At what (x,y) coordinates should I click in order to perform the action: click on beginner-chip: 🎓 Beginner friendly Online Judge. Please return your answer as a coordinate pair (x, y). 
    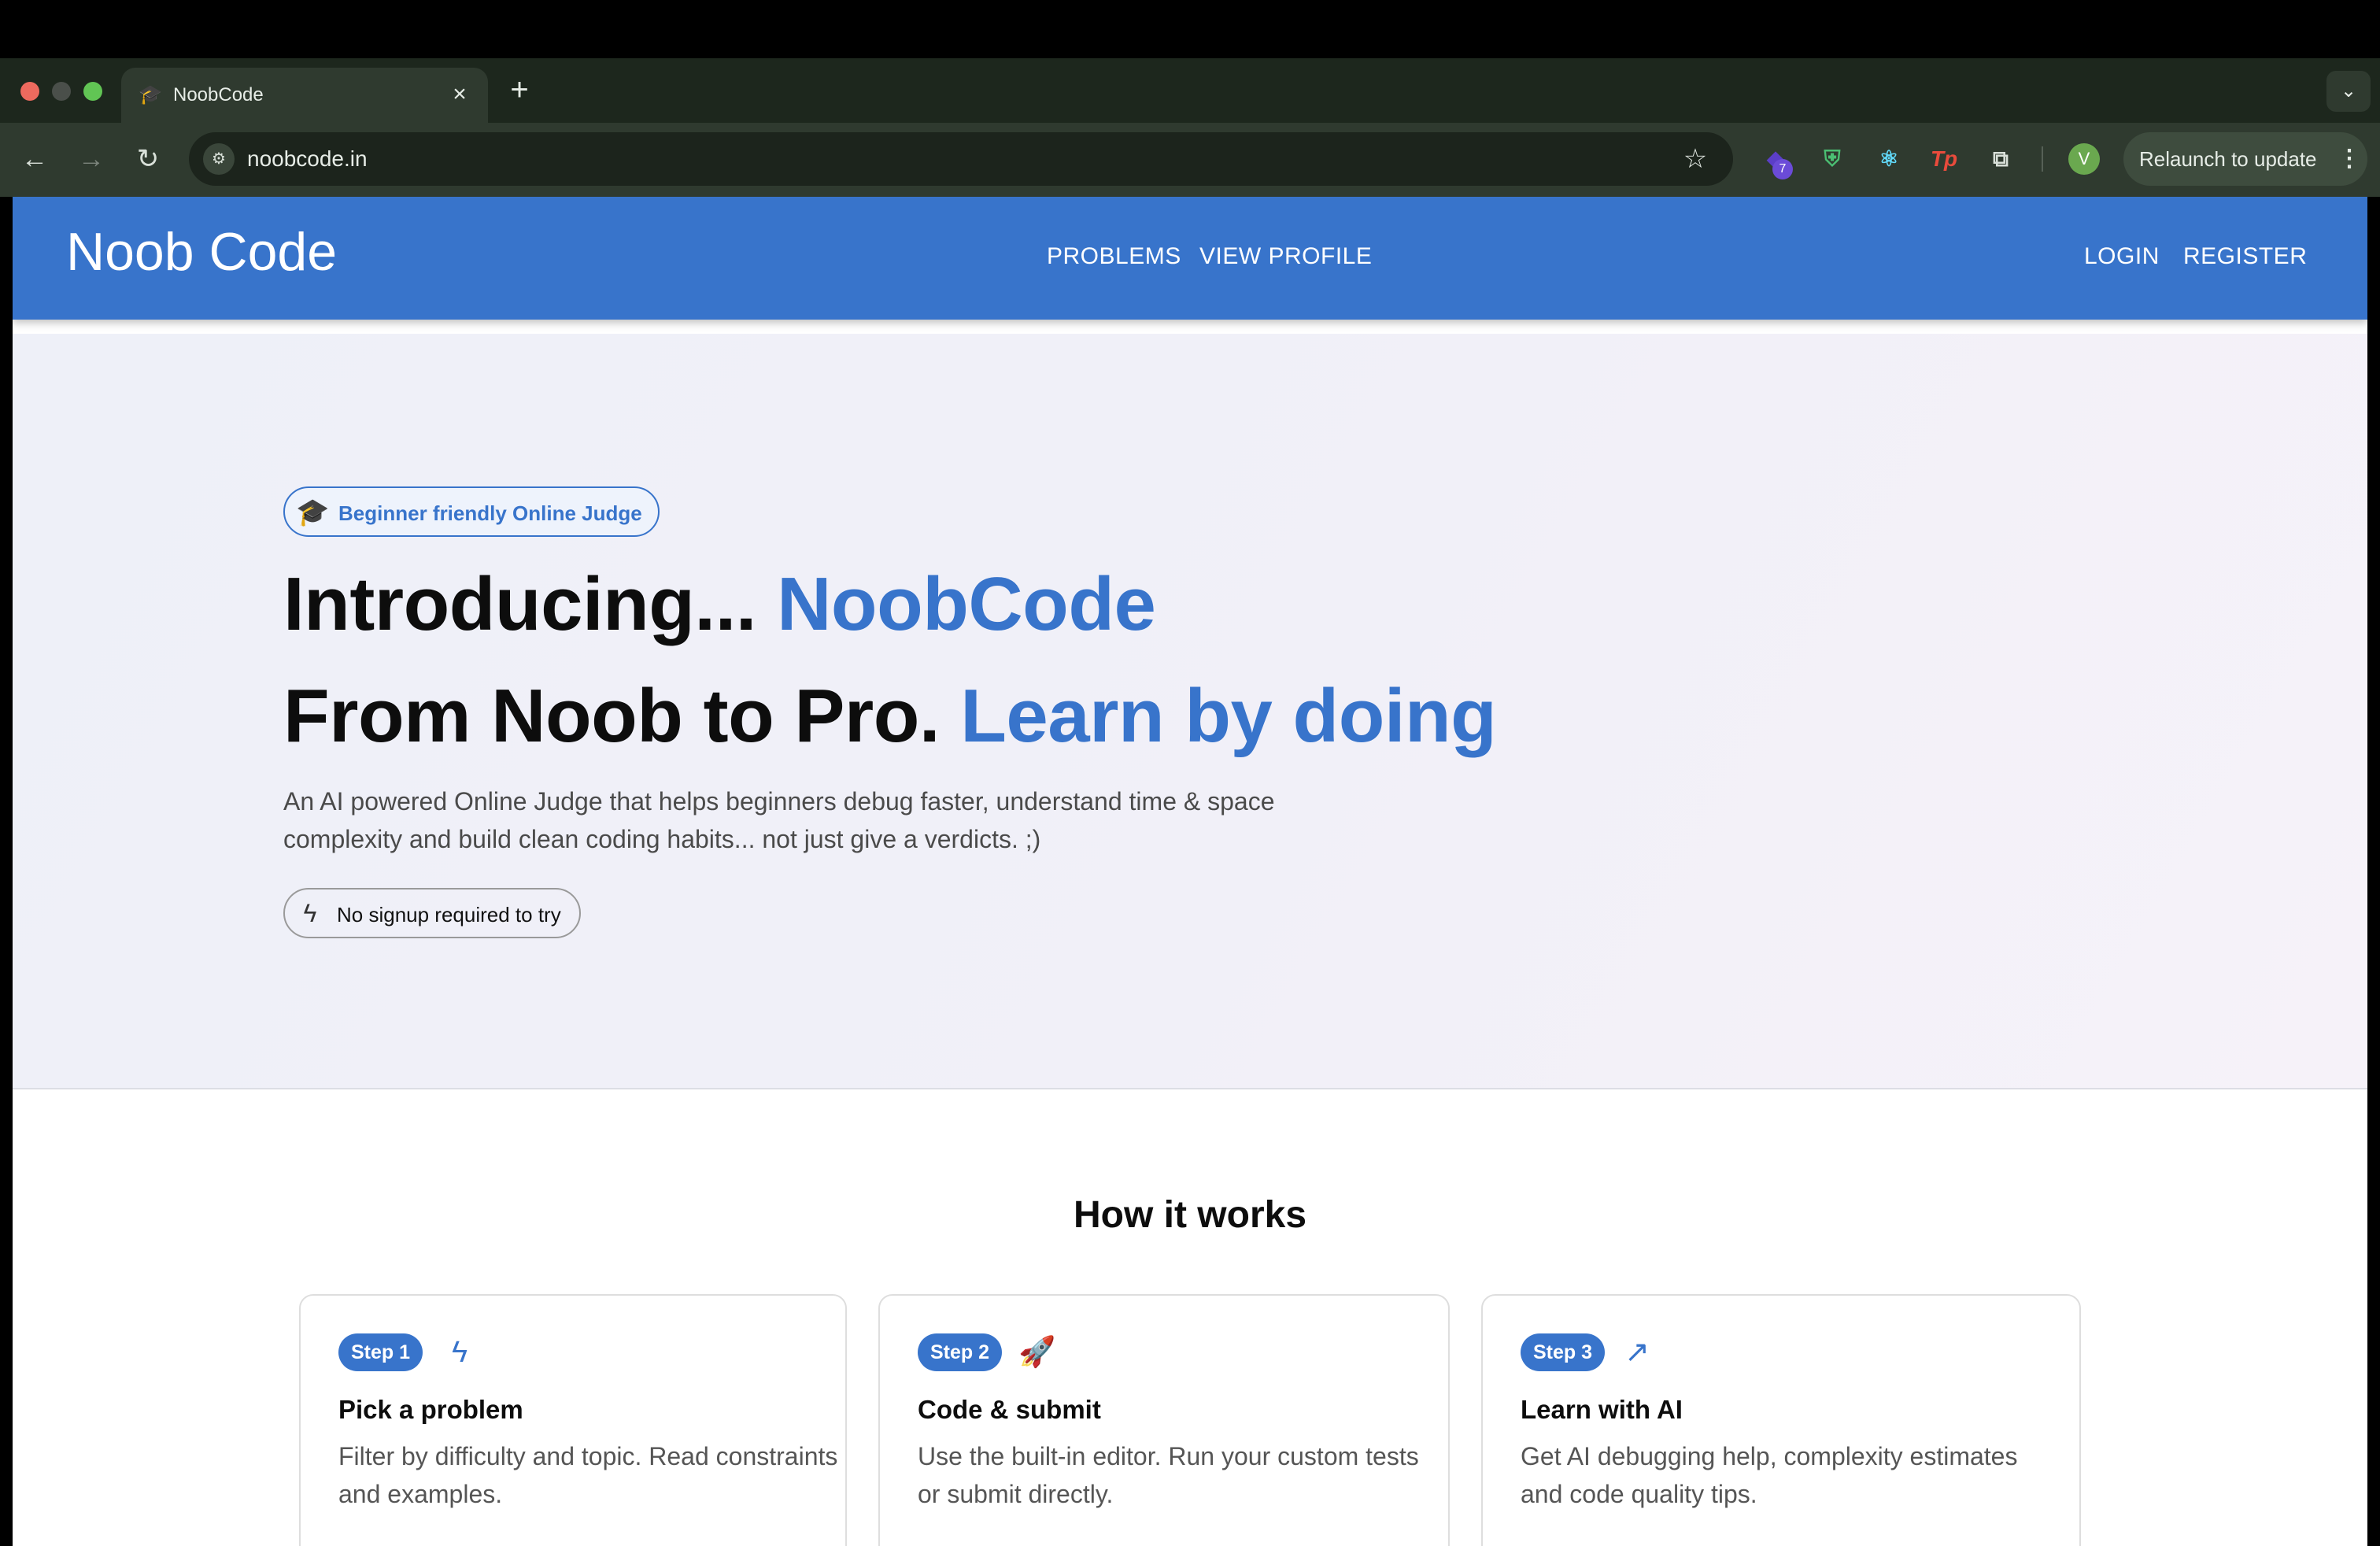
    Looking at the image, I should click on (471, 512).